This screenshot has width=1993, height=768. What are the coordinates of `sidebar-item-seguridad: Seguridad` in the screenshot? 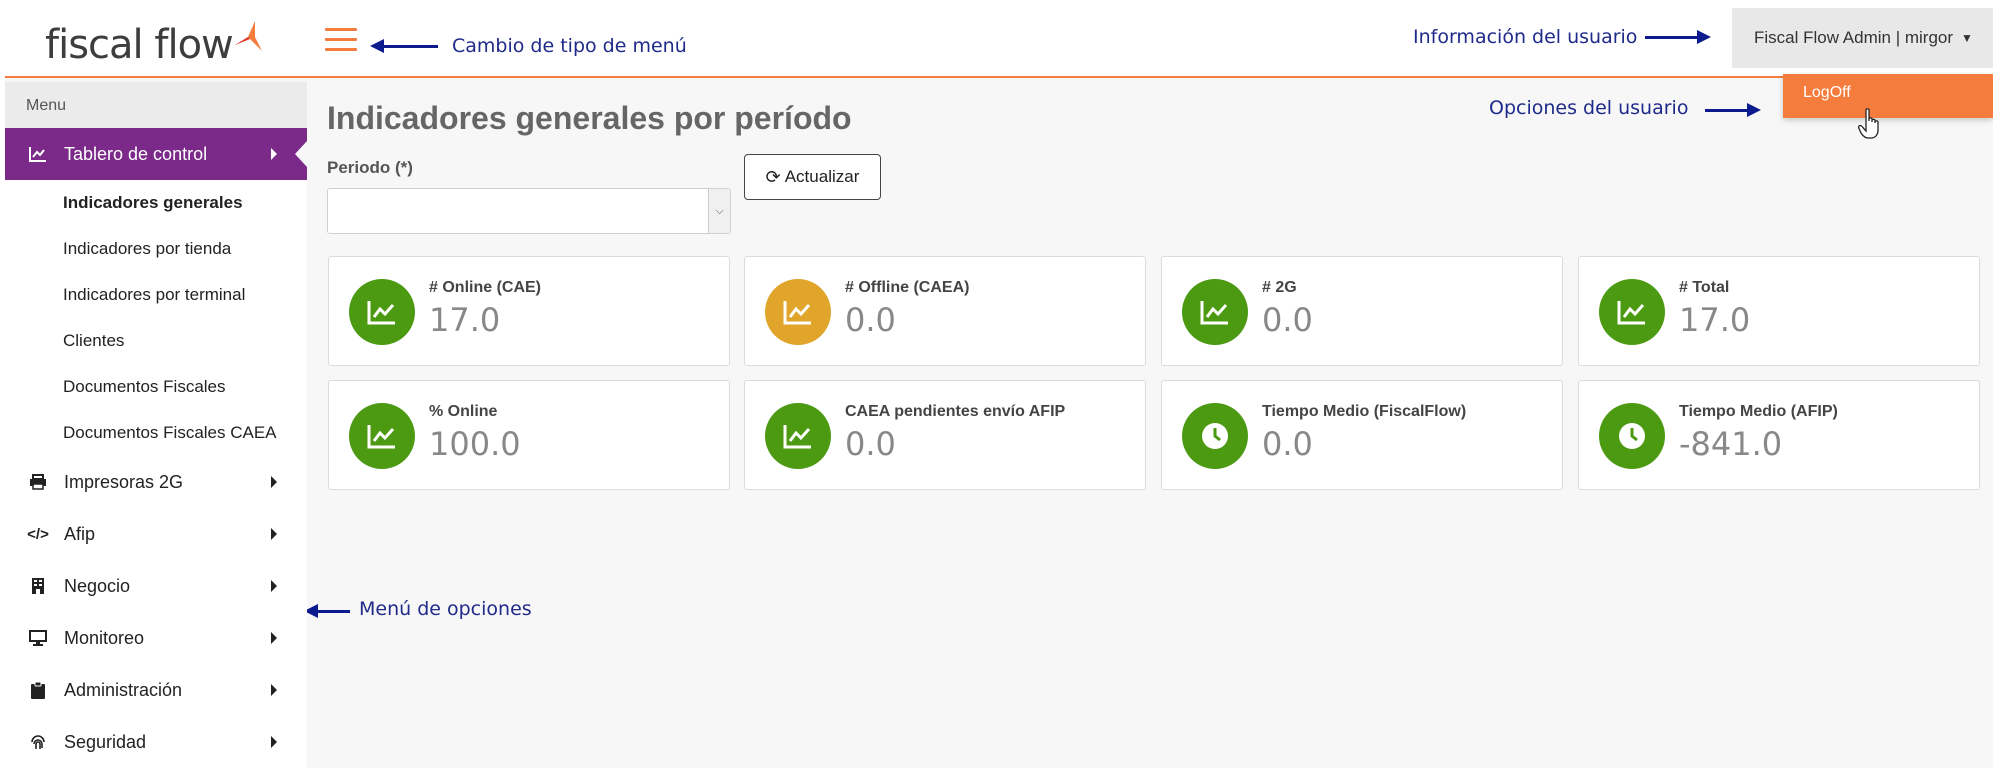 It's located at (156, 742).